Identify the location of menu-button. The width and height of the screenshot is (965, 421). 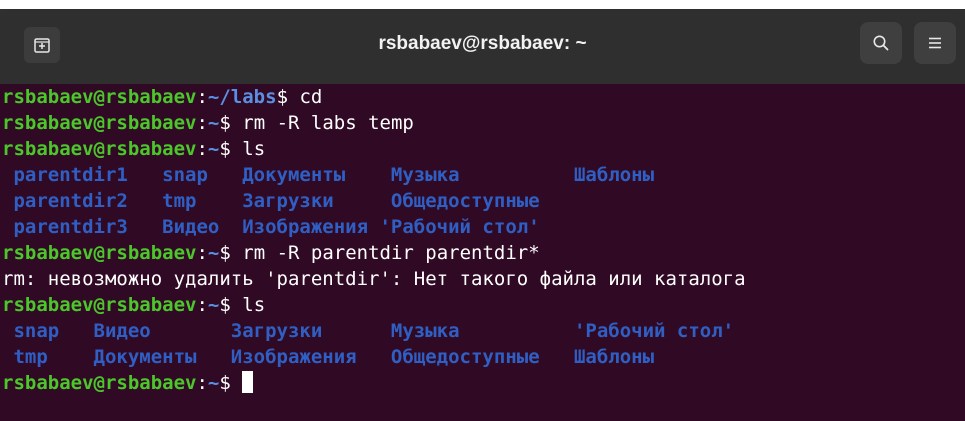
(935, 43).